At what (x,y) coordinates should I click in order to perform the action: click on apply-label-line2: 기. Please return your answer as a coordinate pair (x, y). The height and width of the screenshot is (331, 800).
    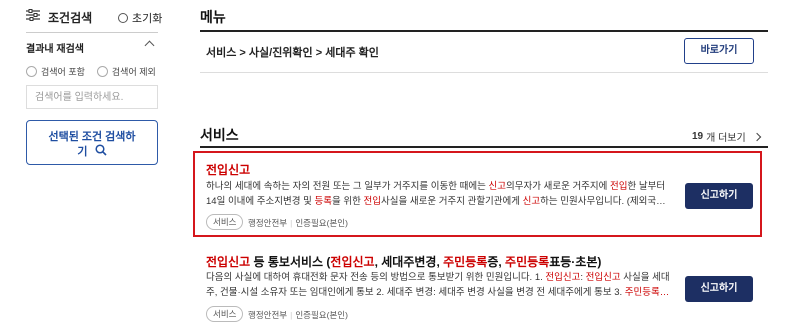
    Looking at the image, I should click on (82, 151).